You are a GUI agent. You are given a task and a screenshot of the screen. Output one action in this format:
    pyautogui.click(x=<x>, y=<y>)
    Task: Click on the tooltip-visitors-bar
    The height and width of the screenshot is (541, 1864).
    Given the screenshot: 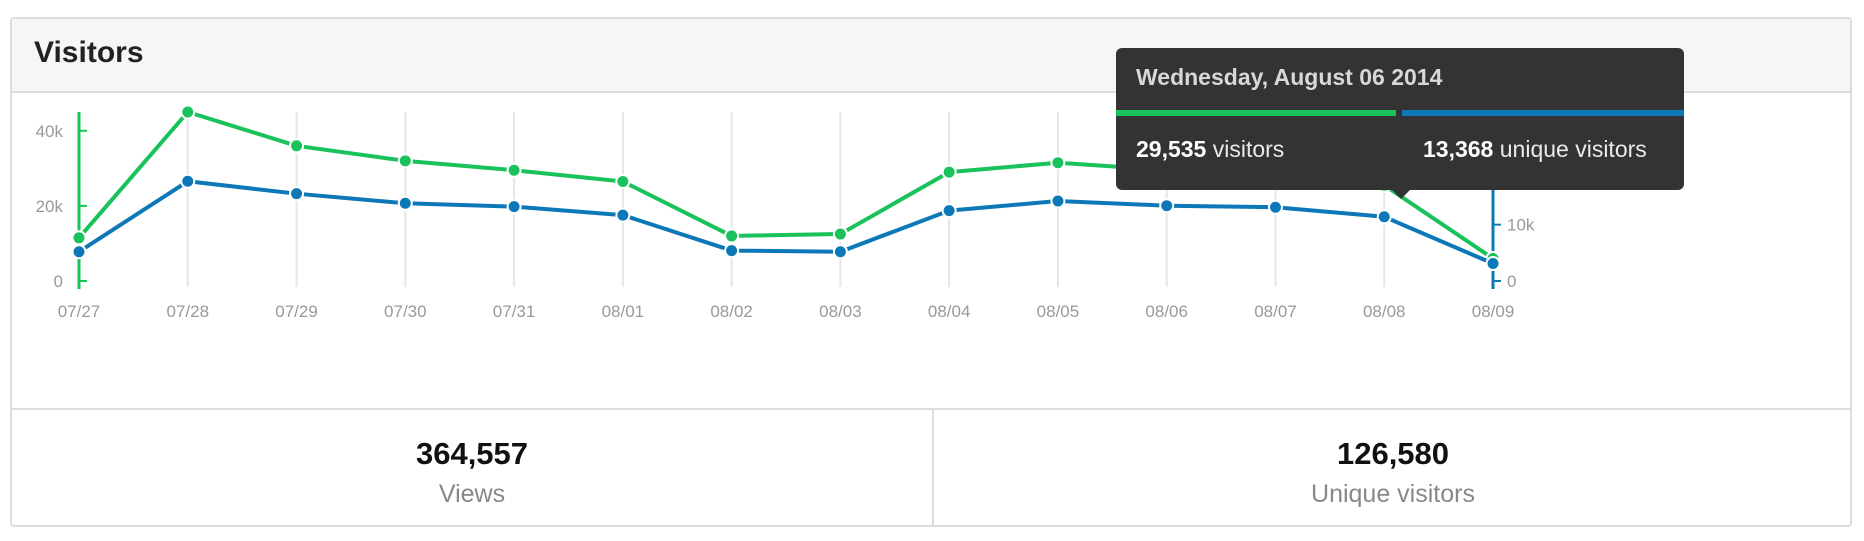 What is the action you would take?
    pyautogui.click(x=1256, y=113)
    